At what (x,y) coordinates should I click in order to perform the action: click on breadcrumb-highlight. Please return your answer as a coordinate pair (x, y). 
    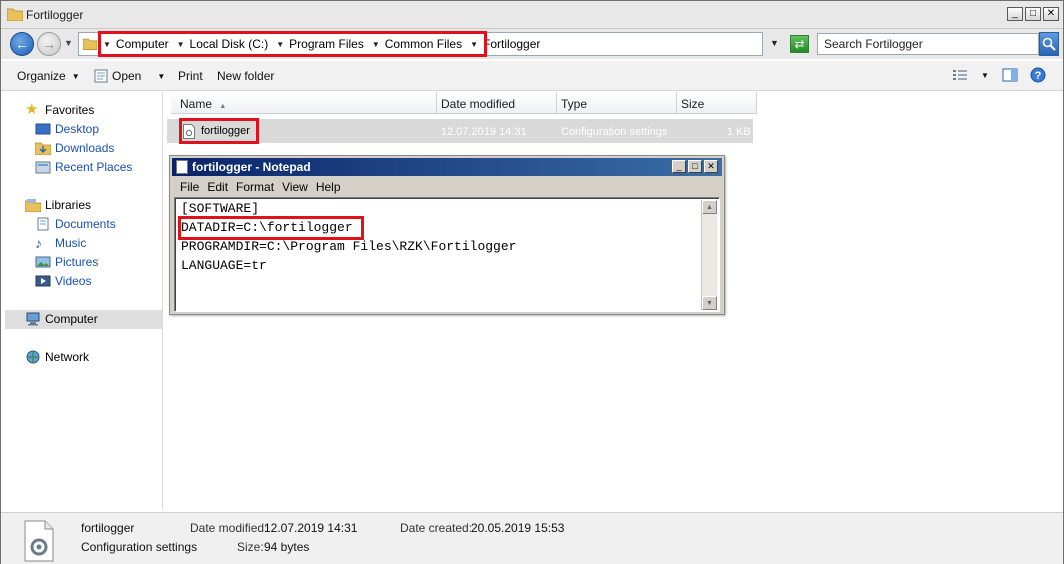
    Looking at the image, I should click on (292, 44).